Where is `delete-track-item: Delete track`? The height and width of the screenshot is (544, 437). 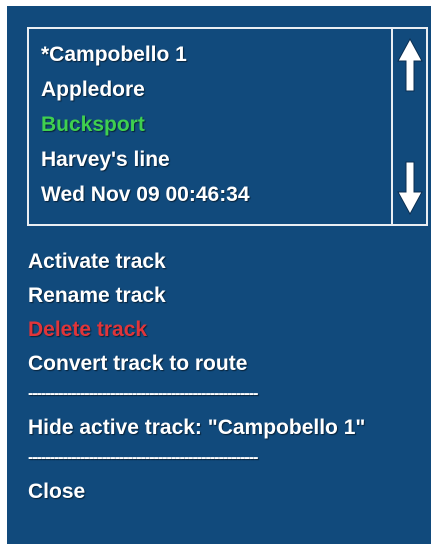
delete-track-item: Delete track is located at coordinates (228, 330).